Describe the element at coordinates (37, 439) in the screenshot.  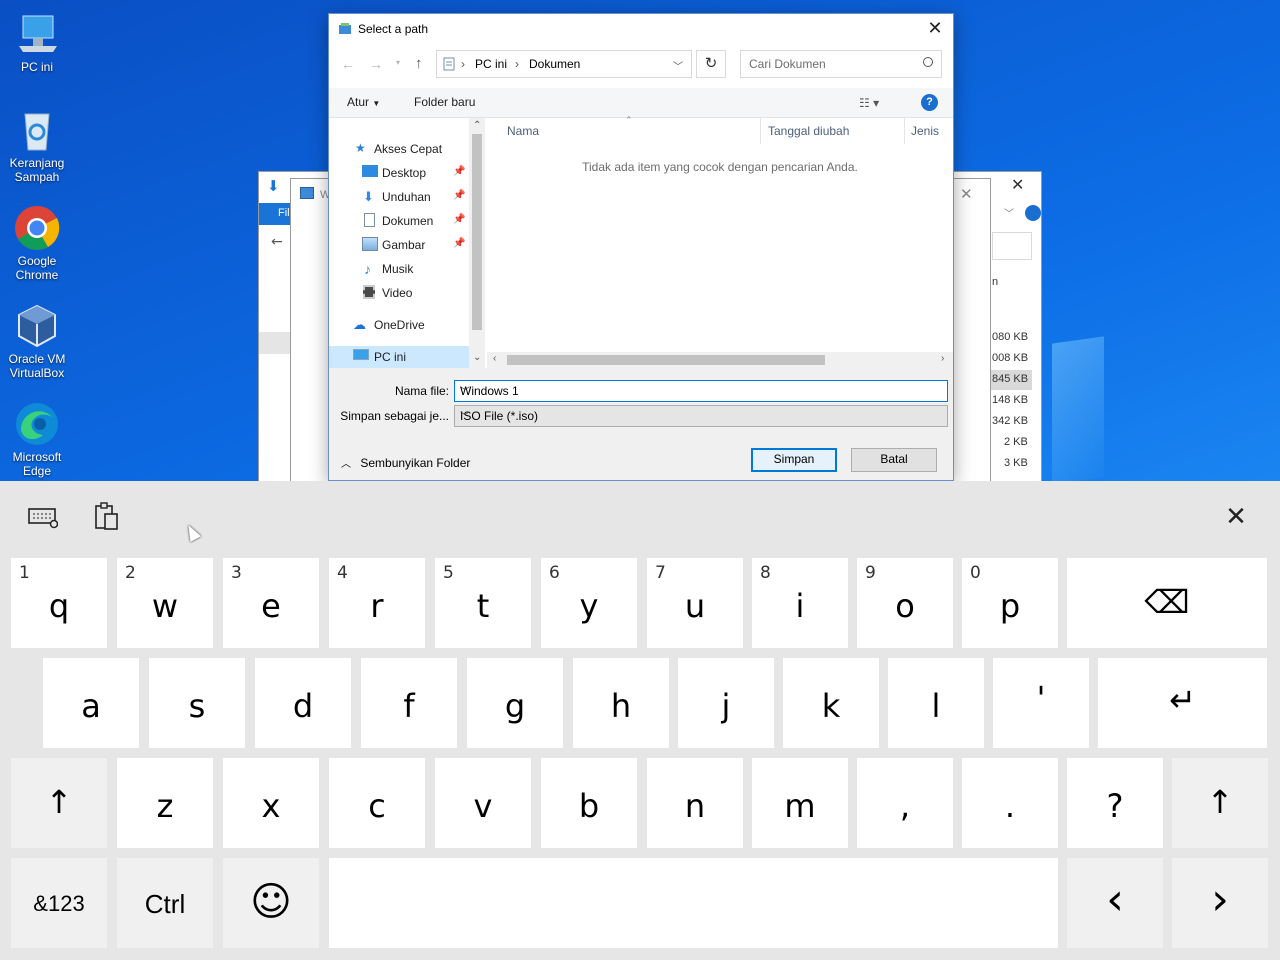
I see `desktop-icon-edge: Microsoft Edge` at that location.